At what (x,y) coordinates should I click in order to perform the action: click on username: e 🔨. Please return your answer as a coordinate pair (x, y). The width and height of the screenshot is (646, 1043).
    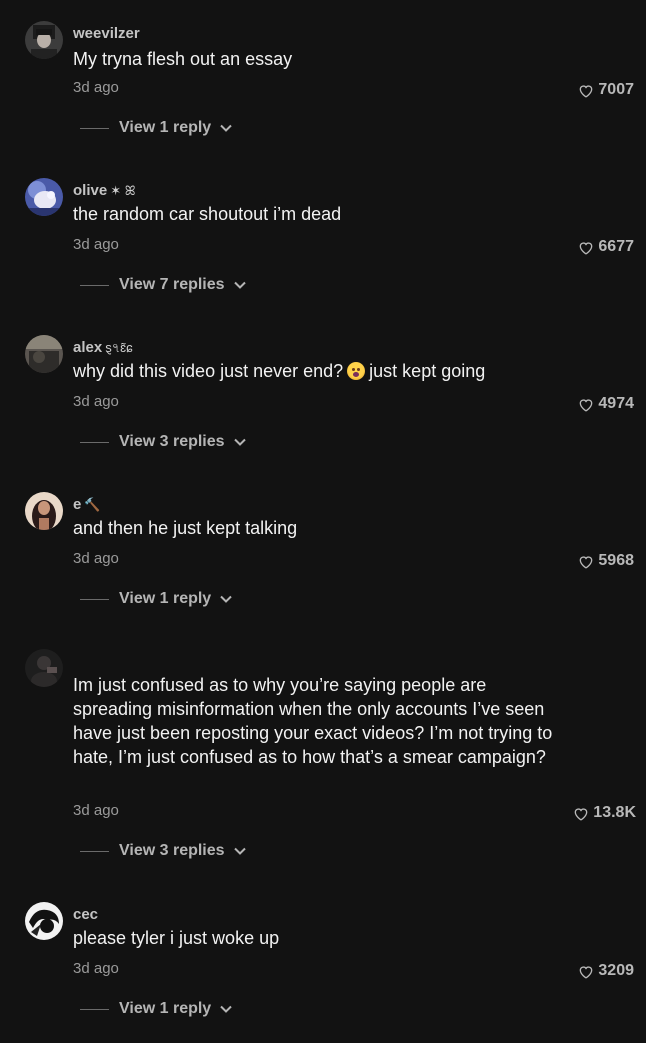
    Looking at the image, I should click on (87, 504).